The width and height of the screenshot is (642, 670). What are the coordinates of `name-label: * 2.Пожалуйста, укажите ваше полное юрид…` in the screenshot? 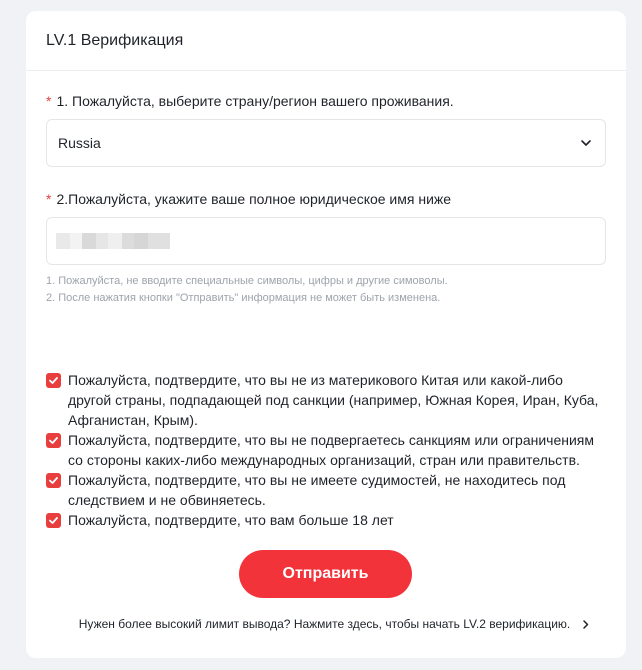 It's located at (248, 199).